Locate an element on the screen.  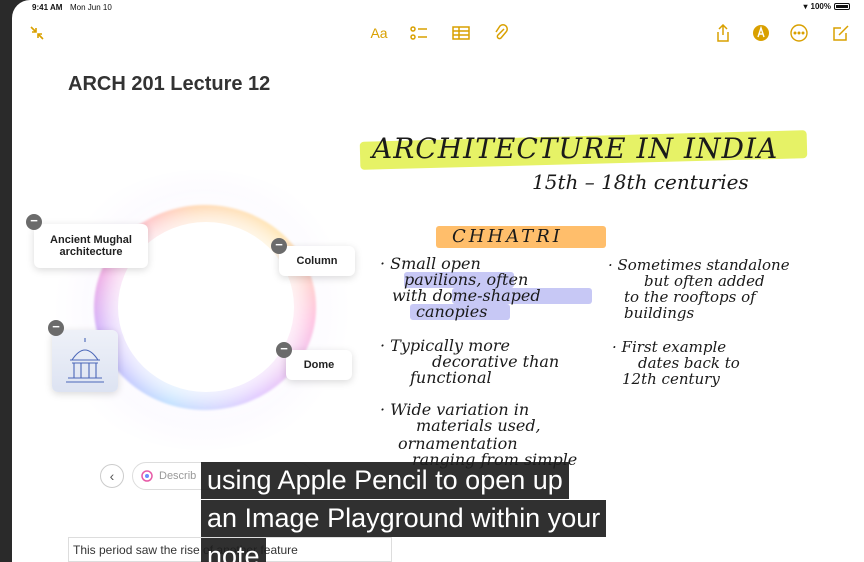
format-label: Aa is located at coordinates (379, 33).